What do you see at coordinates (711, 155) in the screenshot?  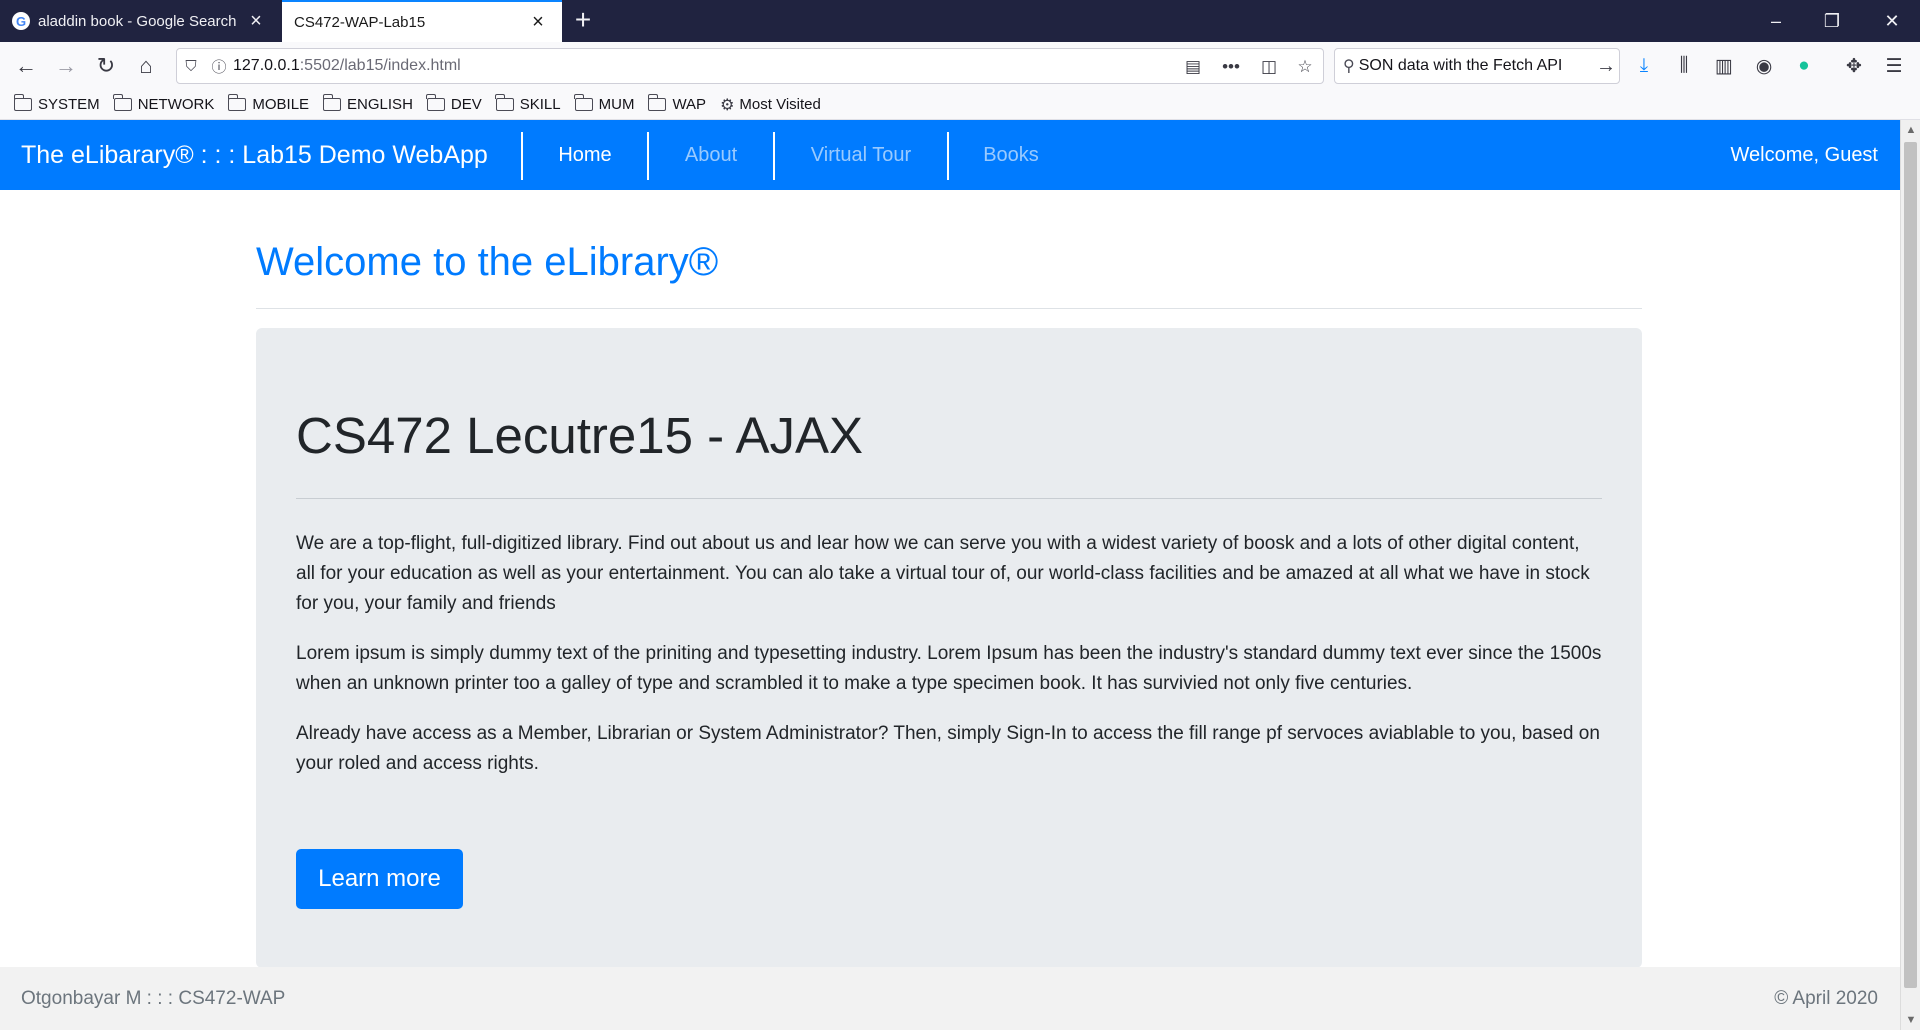 I see `nav-about: About` at bounding box center [711, 155].